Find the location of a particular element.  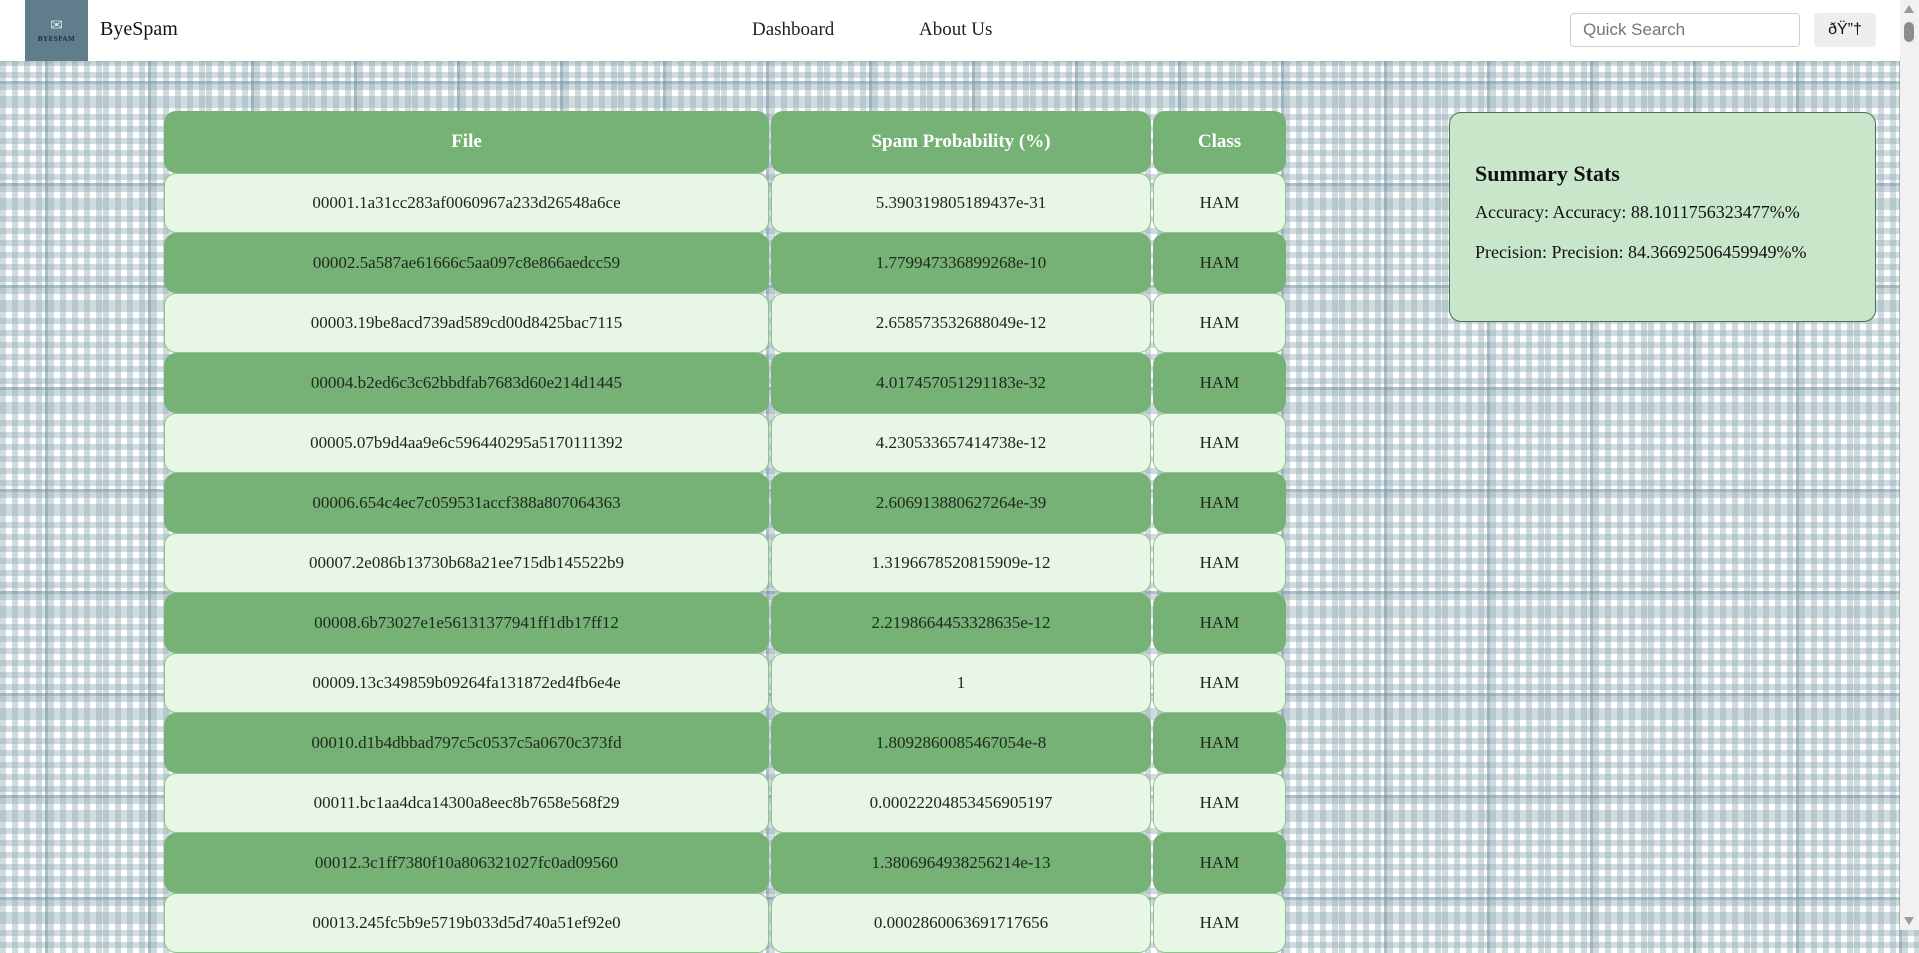

table-header-row: File Spam Probability (%) Class is located at coordinates (725, 142).